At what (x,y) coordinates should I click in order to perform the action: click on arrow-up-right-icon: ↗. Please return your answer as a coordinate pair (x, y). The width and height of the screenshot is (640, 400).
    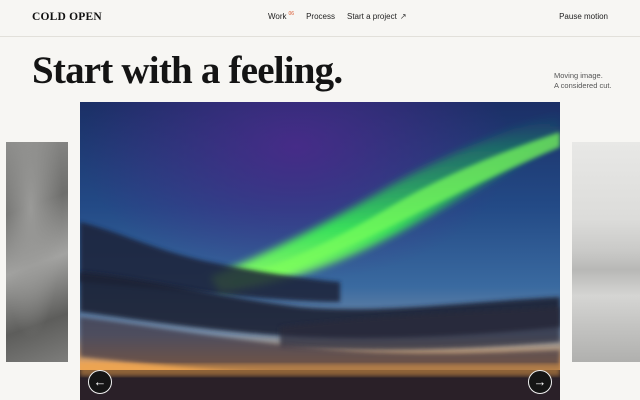
    Looking at the image, I should click on (403, 16).